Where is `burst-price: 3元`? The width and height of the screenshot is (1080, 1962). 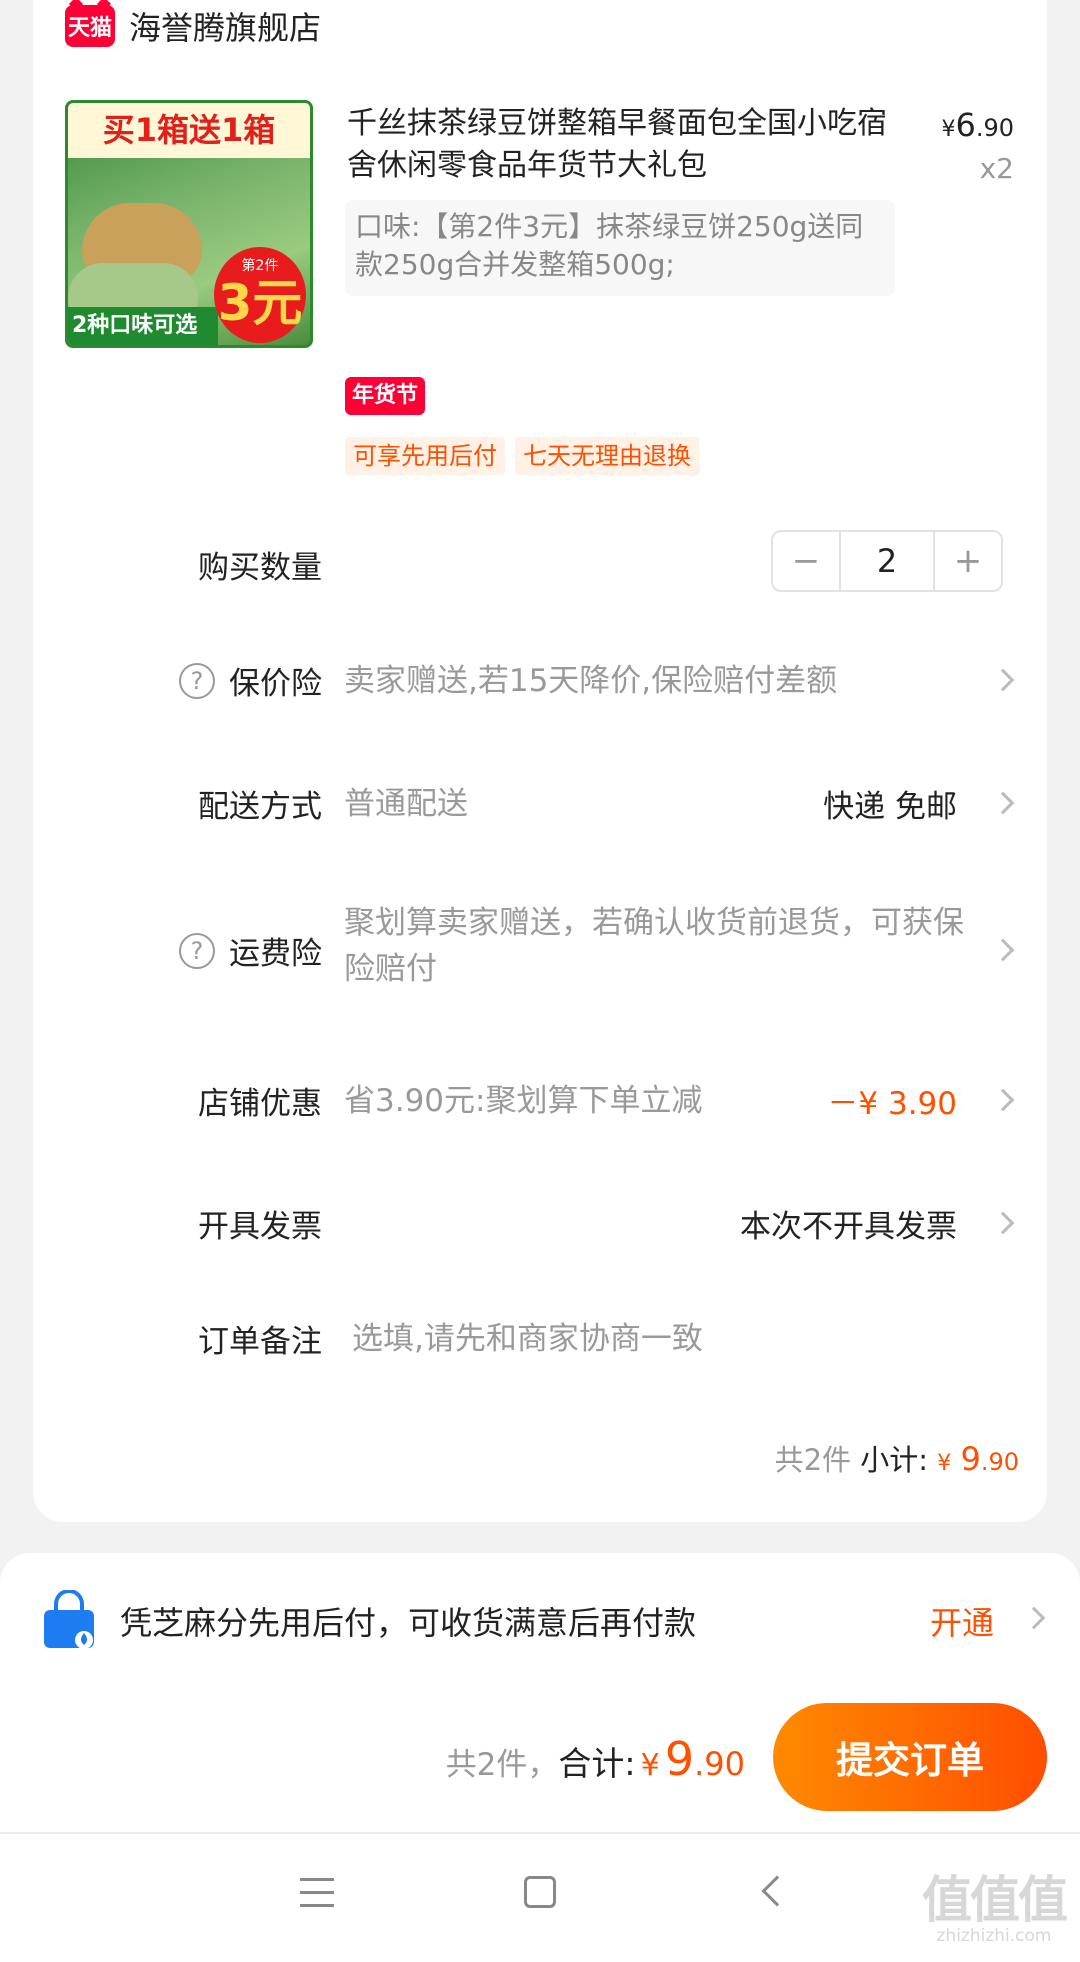
burst-price: 3元 is located at coordinates (260, 303).